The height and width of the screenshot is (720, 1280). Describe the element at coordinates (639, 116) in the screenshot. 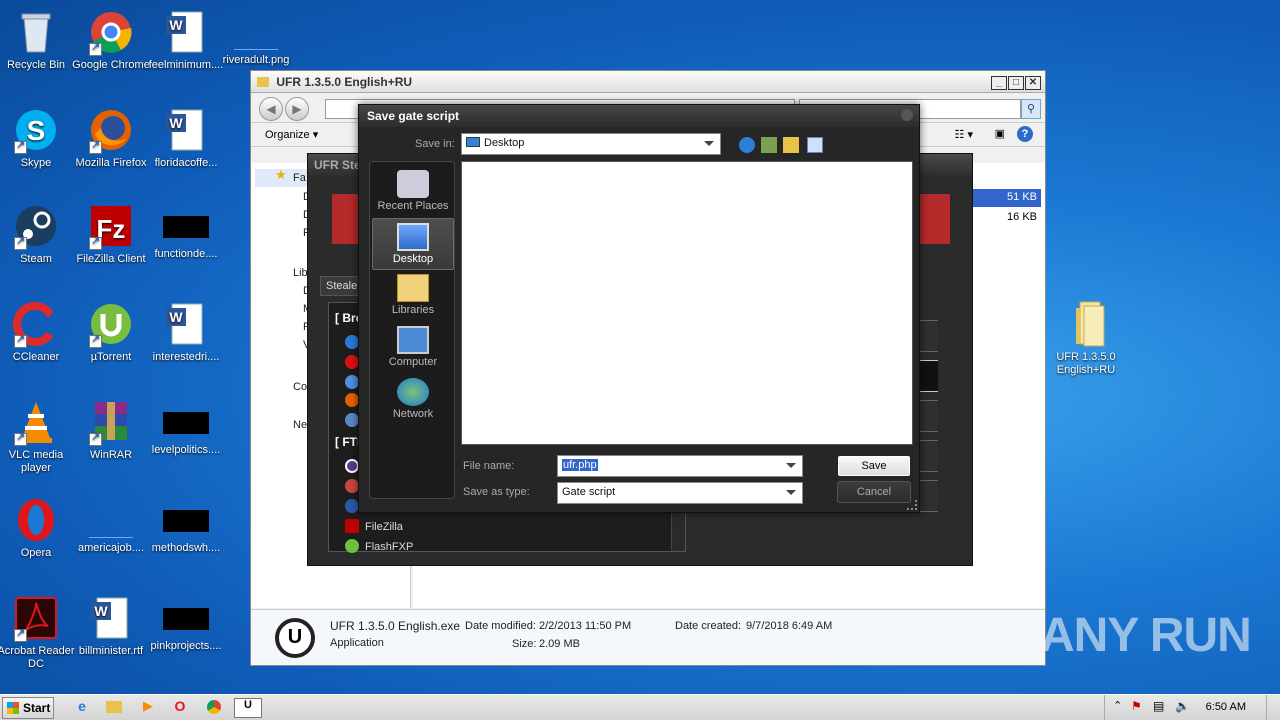

I see `dialog-titlebar: Save gate script` at that location.